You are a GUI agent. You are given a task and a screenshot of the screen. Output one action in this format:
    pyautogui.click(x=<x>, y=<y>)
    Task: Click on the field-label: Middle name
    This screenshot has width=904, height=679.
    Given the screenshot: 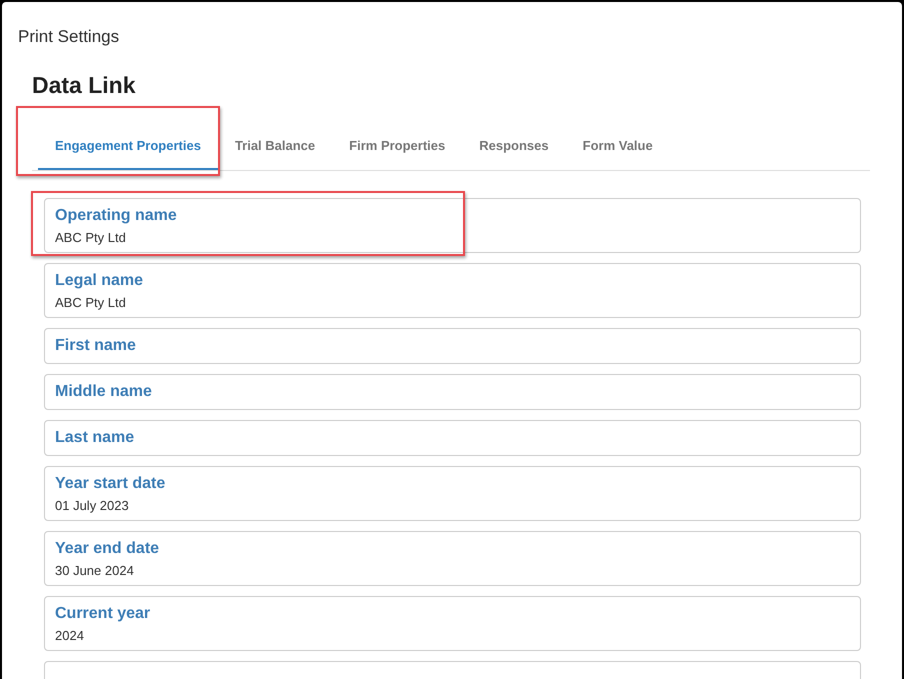 What is the action you would take?
    pyautogui.click(x=104, y=392)
    